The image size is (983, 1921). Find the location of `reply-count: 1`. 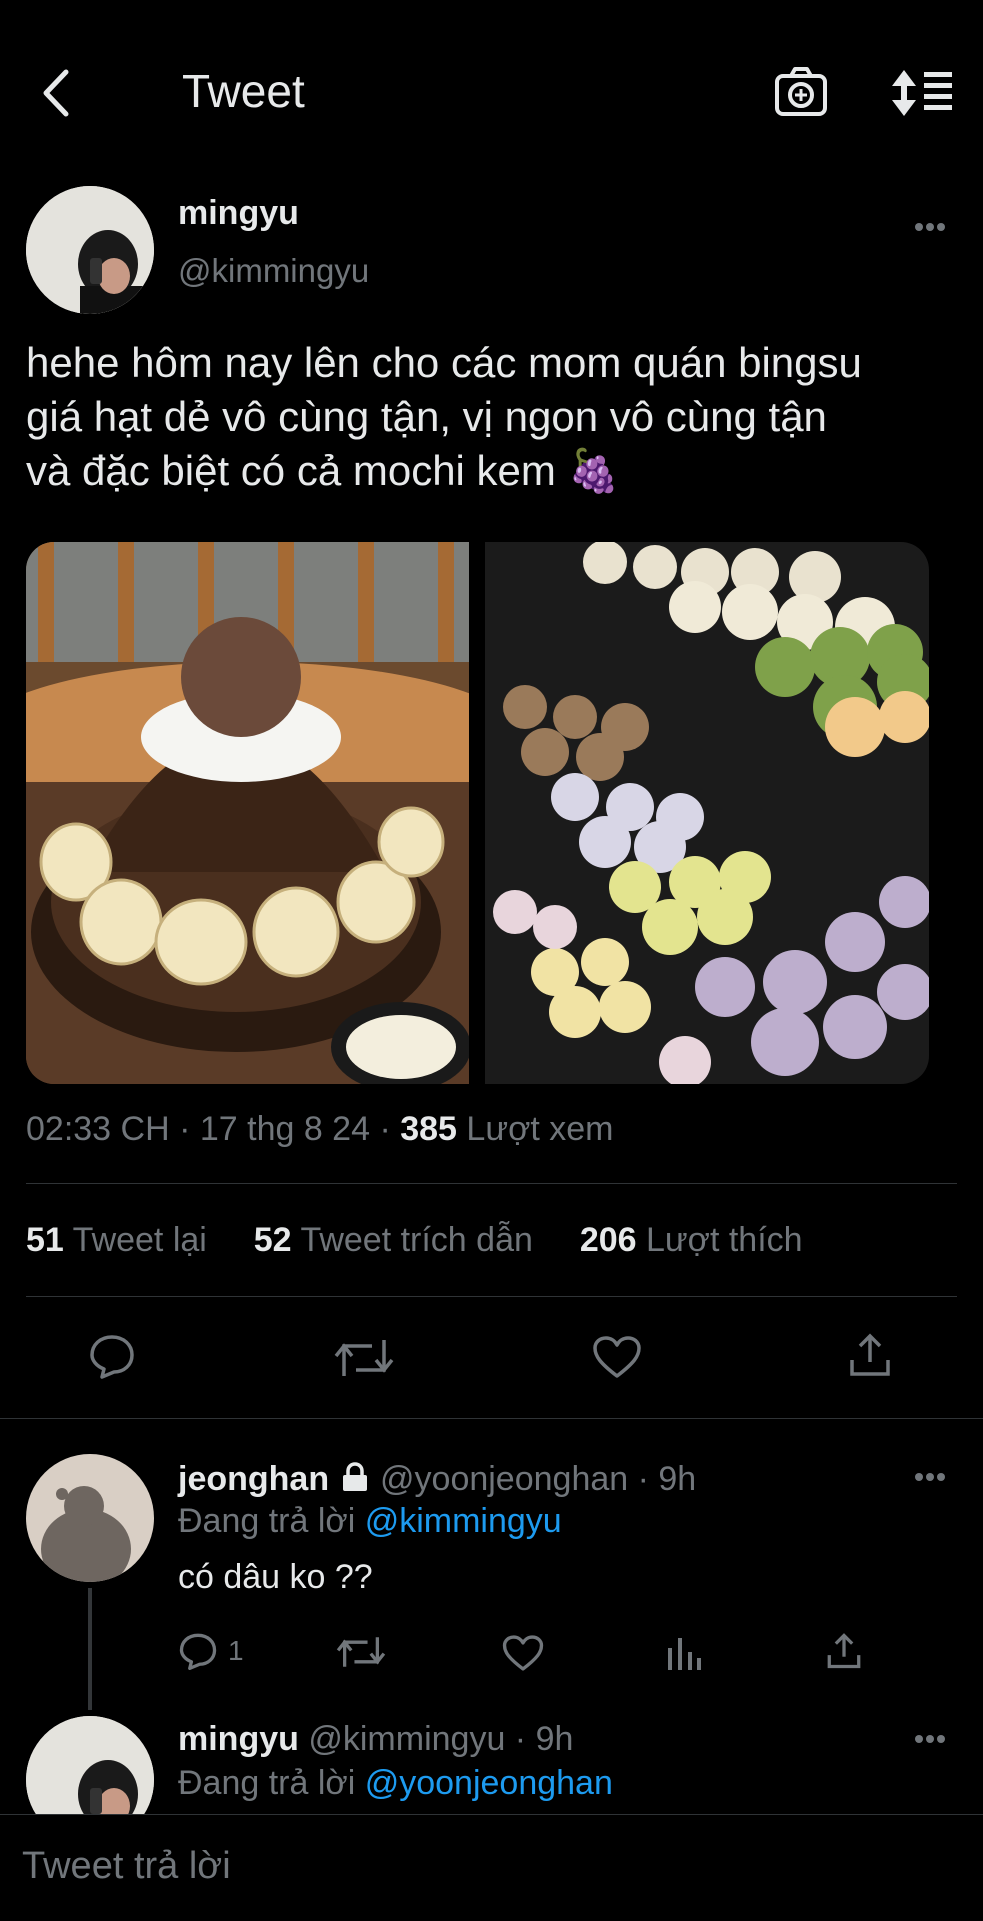

reply-count: 1 is located at coordinates (236, 1650).